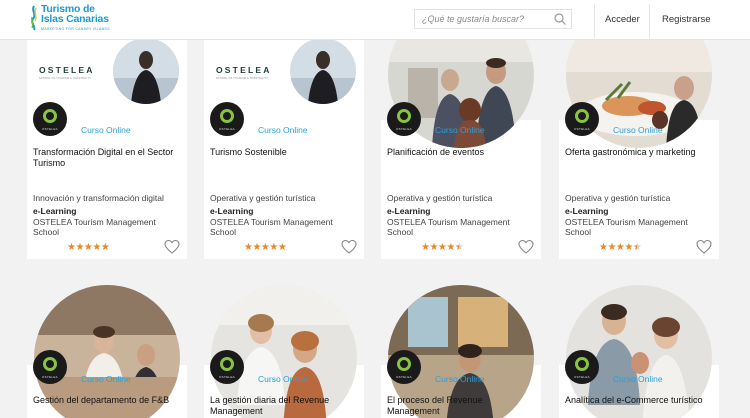  What do you see at coordinates (447, 406) in the screenshot?
I see `course-title: El proceso del Revenue Management` at bounding box center [447, 406].